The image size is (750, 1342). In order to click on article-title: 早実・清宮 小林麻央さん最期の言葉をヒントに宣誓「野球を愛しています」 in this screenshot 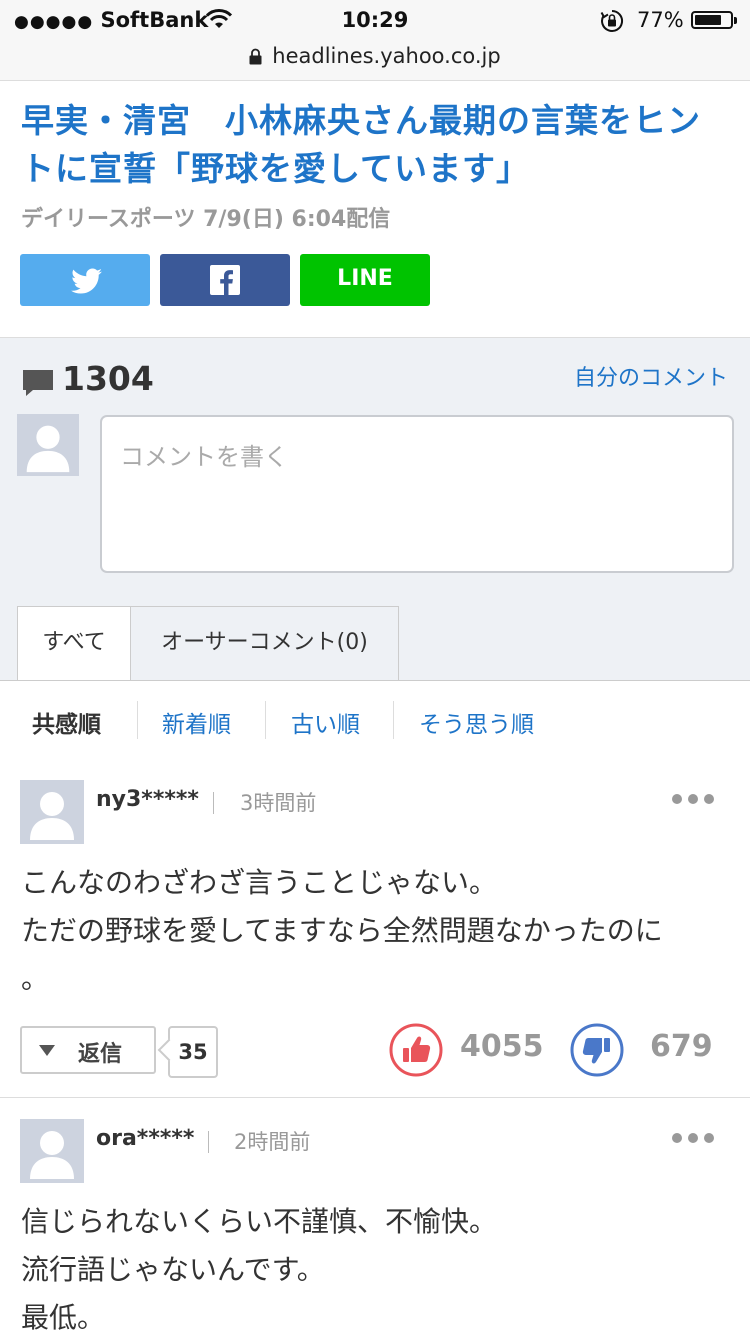, I will do `click(376, 145)`.